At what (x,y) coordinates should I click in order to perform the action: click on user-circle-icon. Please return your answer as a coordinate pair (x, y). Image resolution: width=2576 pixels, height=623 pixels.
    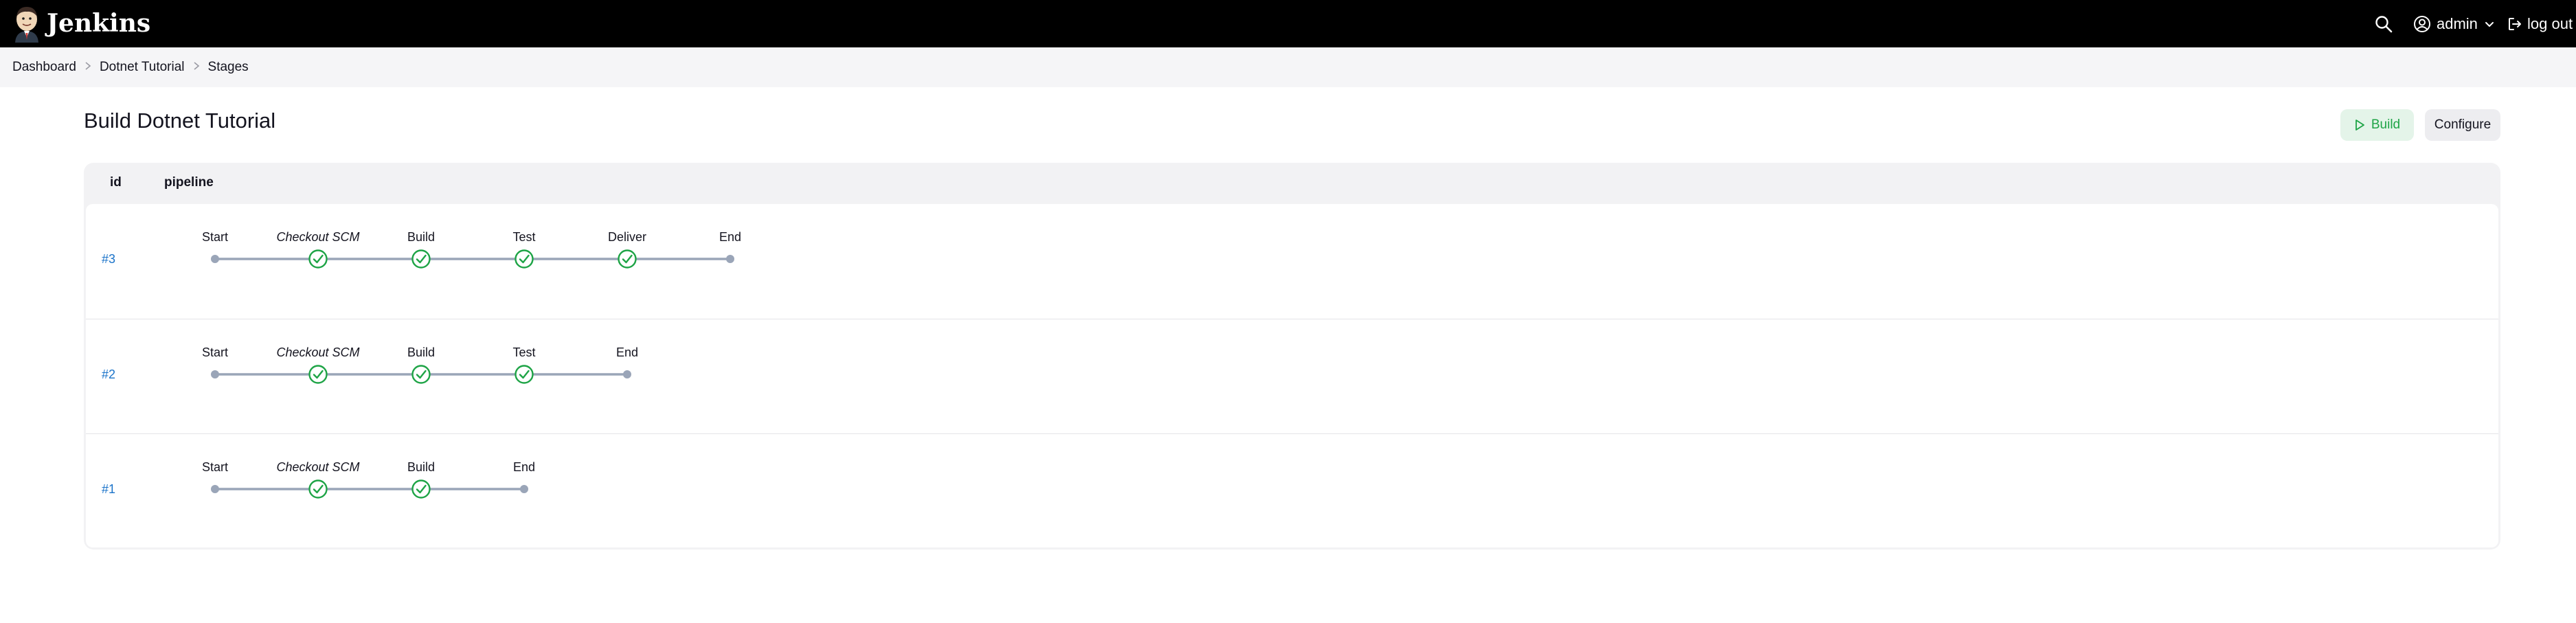
    Looking at the image, I should click on (2422, 24).